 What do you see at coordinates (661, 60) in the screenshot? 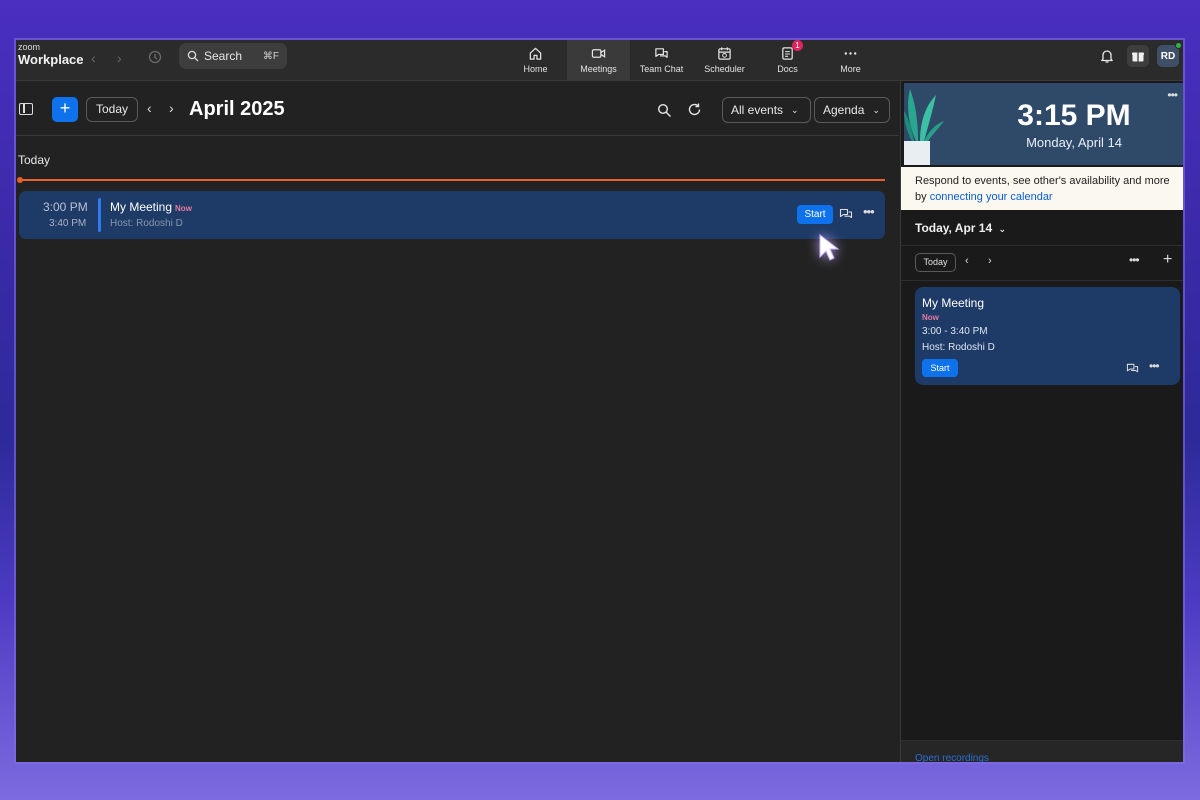
I see `tab-team-chat: Team Chat` at bounding box center [661, 60].